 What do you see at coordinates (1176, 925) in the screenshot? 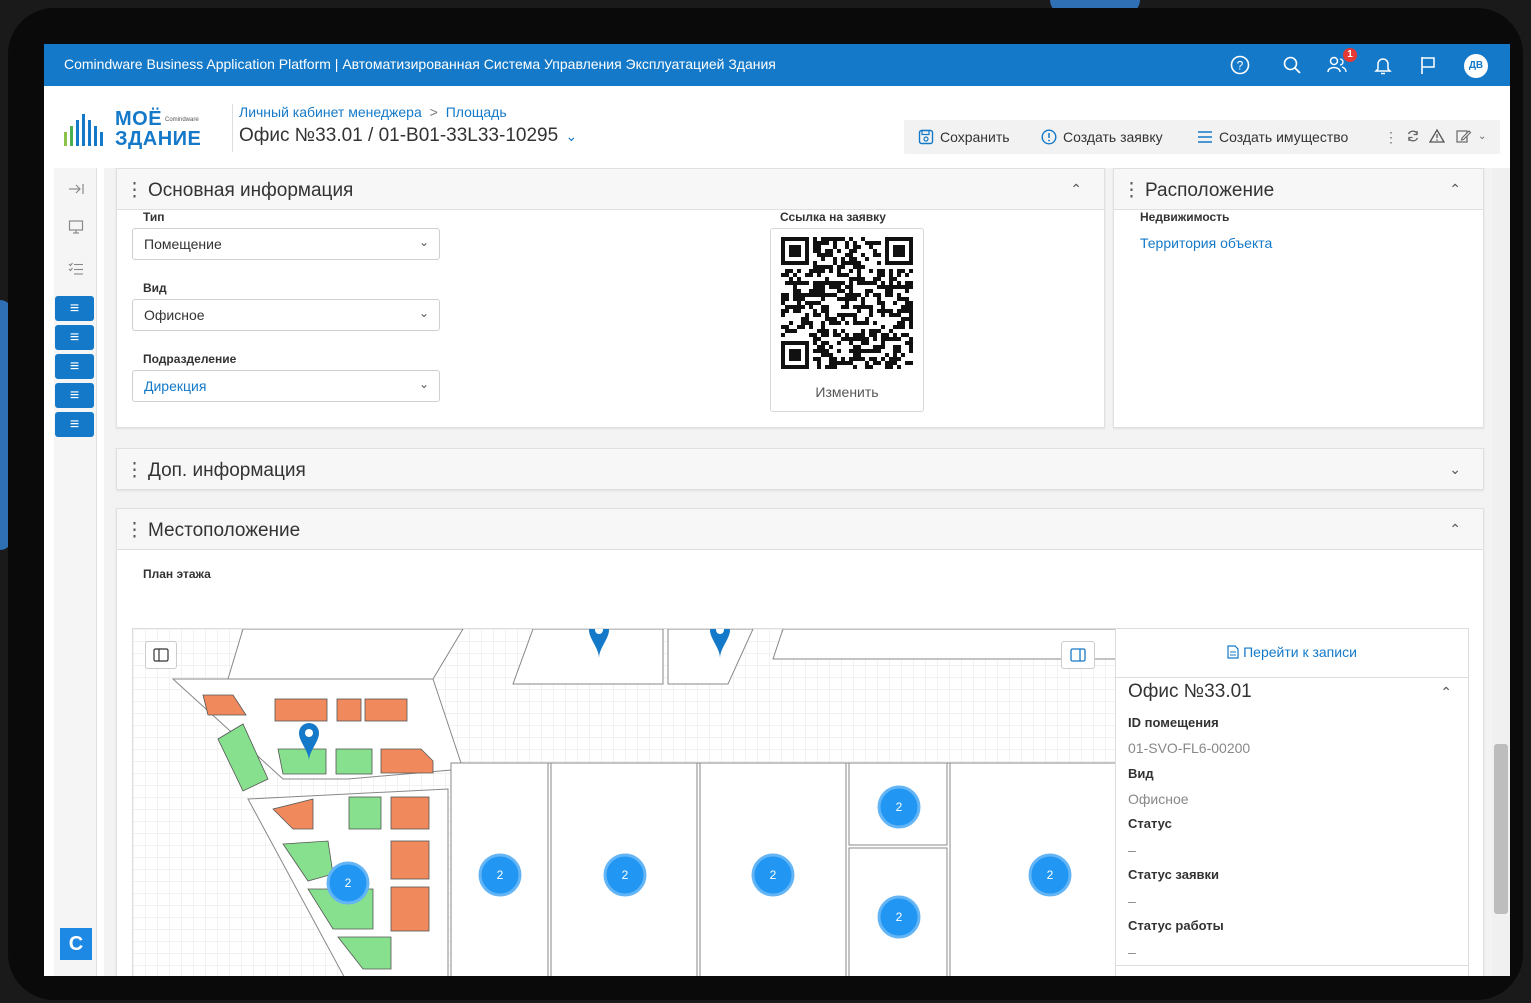
I see `work-status-label: Статус работы` at bounding box center [1176, 925].